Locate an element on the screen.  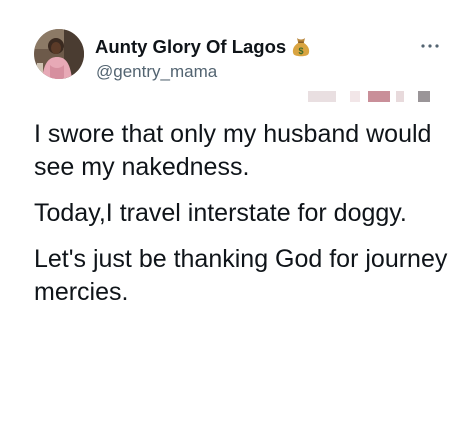
money-bag-icon: $ is located at coordinates (301, 47).